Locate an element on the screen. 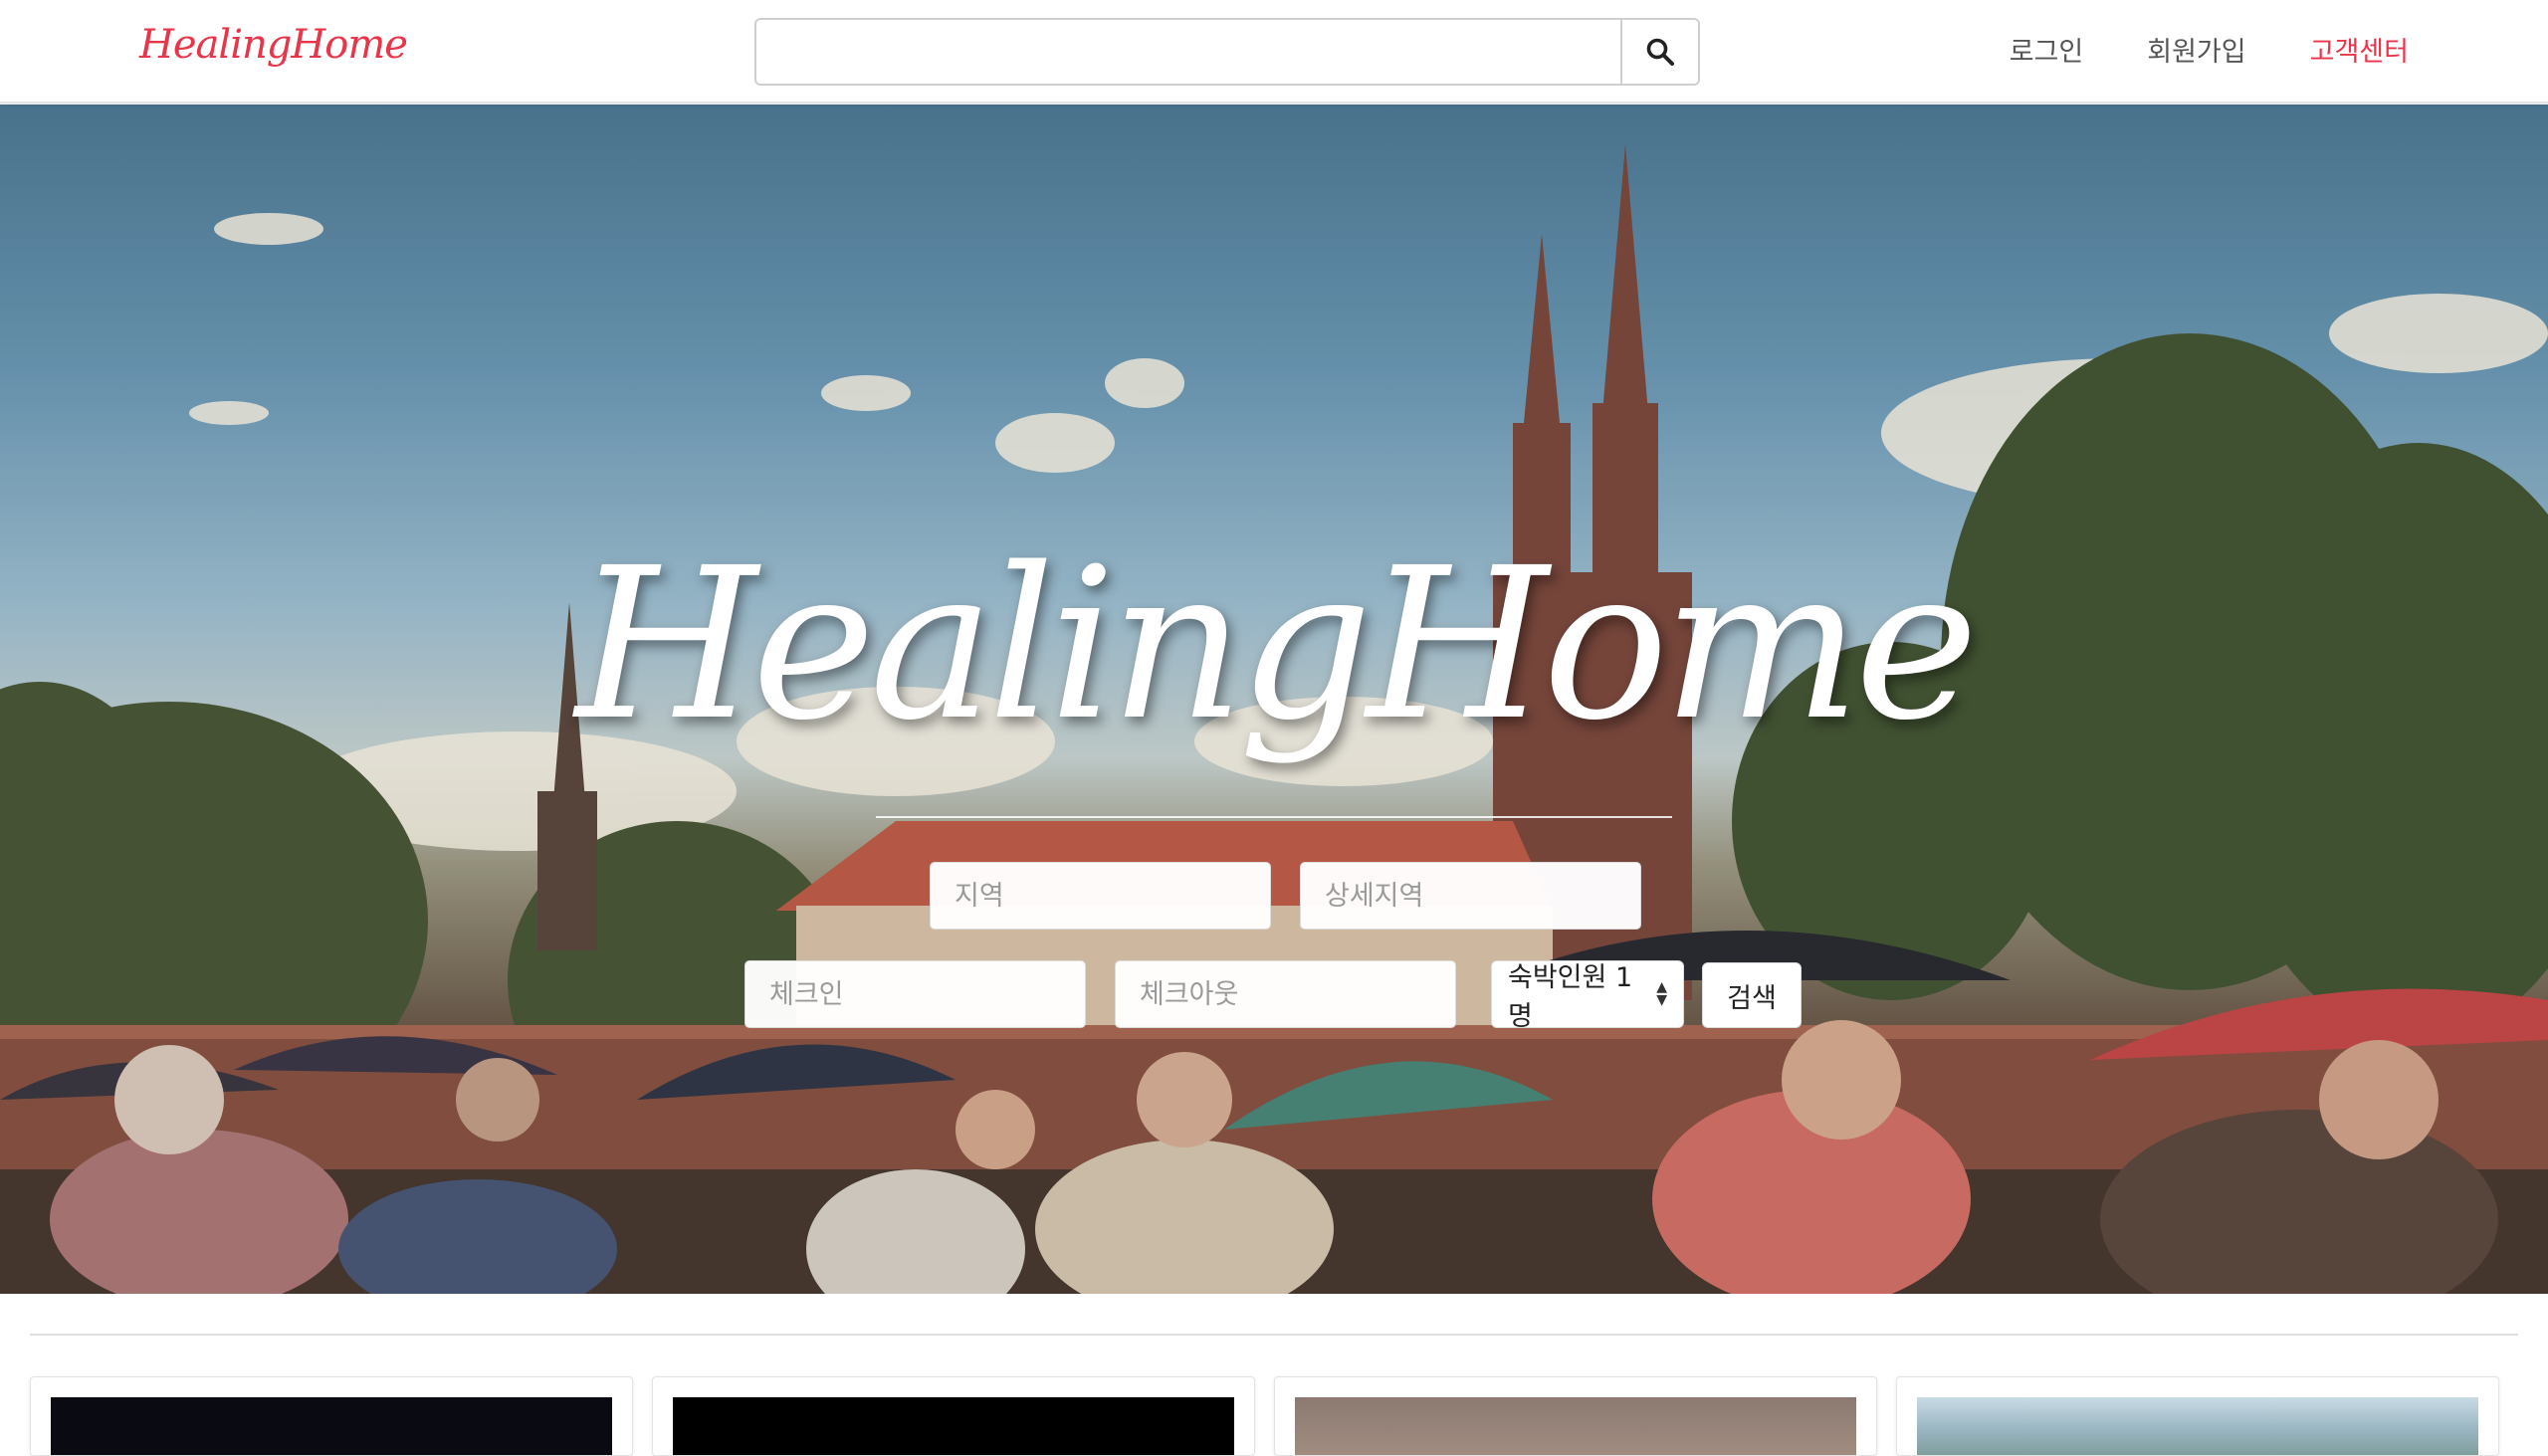 This screenshot has width=2548, height=1456. region-input is located at coordinates (1100, 896).